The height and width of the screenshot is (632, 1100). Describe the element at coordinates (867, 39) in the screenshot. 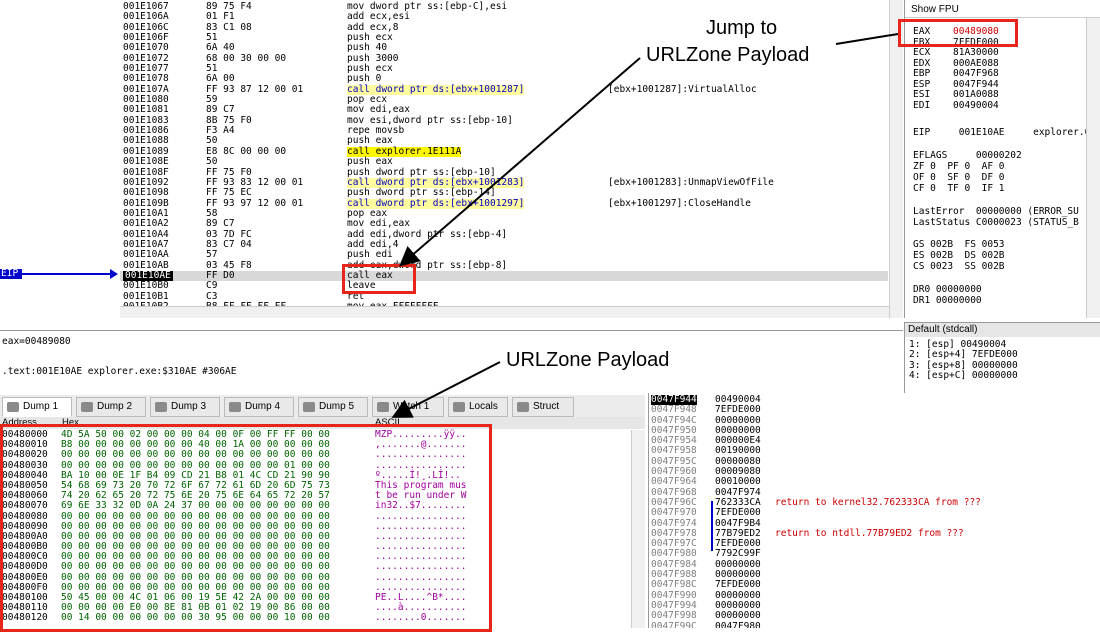

I see `eax-pointer-line` at that location.